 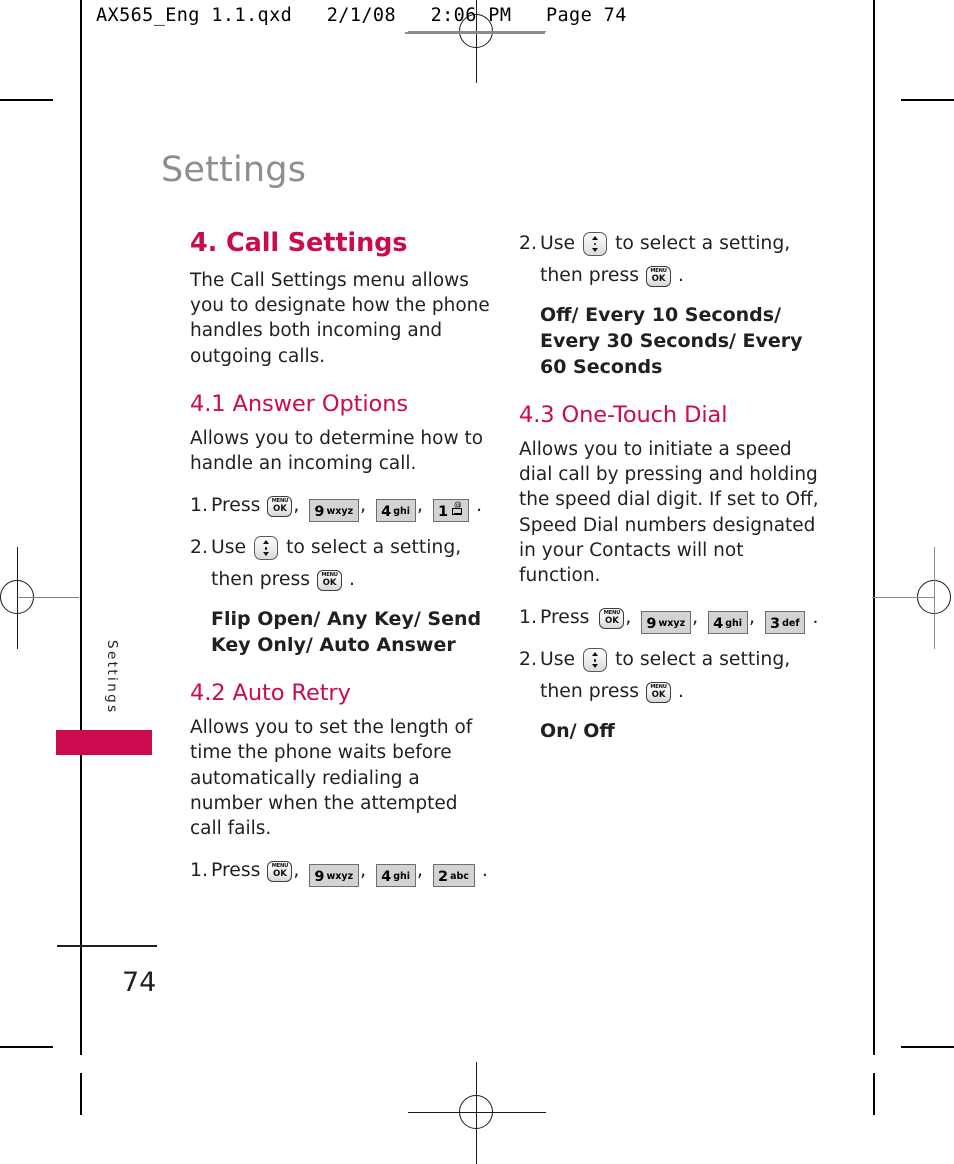 I want to click on crop-mark-bottom-right-vertical, so click(x=874, y=1094).